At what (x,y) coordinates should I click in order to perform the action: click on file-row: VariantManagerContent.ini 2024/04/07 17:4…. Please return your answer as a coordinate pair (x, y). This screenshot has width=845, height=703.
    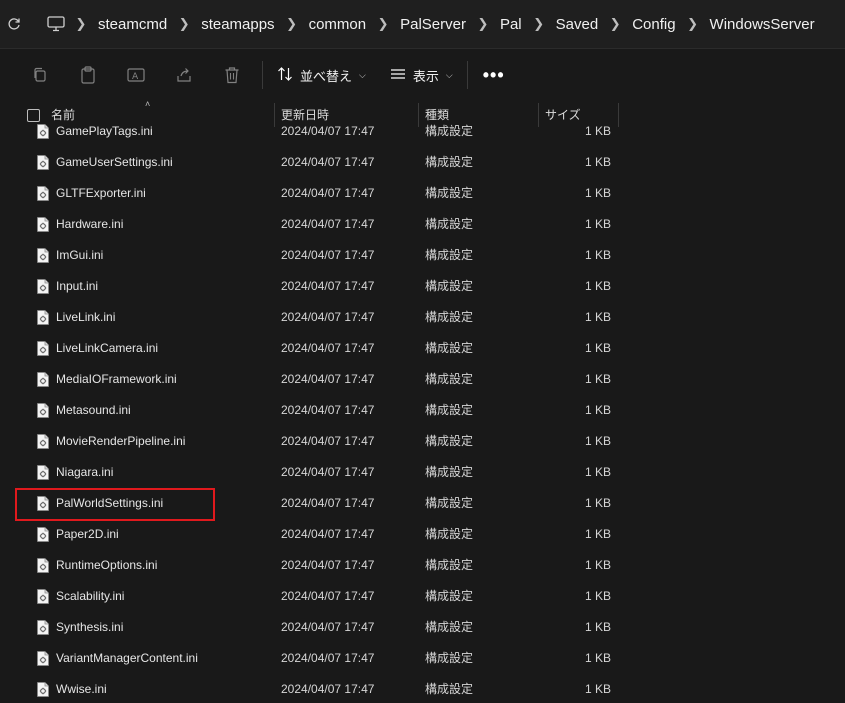
    Looking at the image, I should click on (422, 658).